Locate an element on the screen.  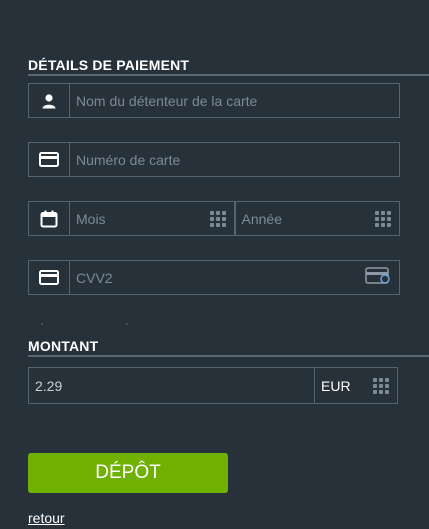
expiry-year-placeholder: Année is located at coordinates (261, 218).